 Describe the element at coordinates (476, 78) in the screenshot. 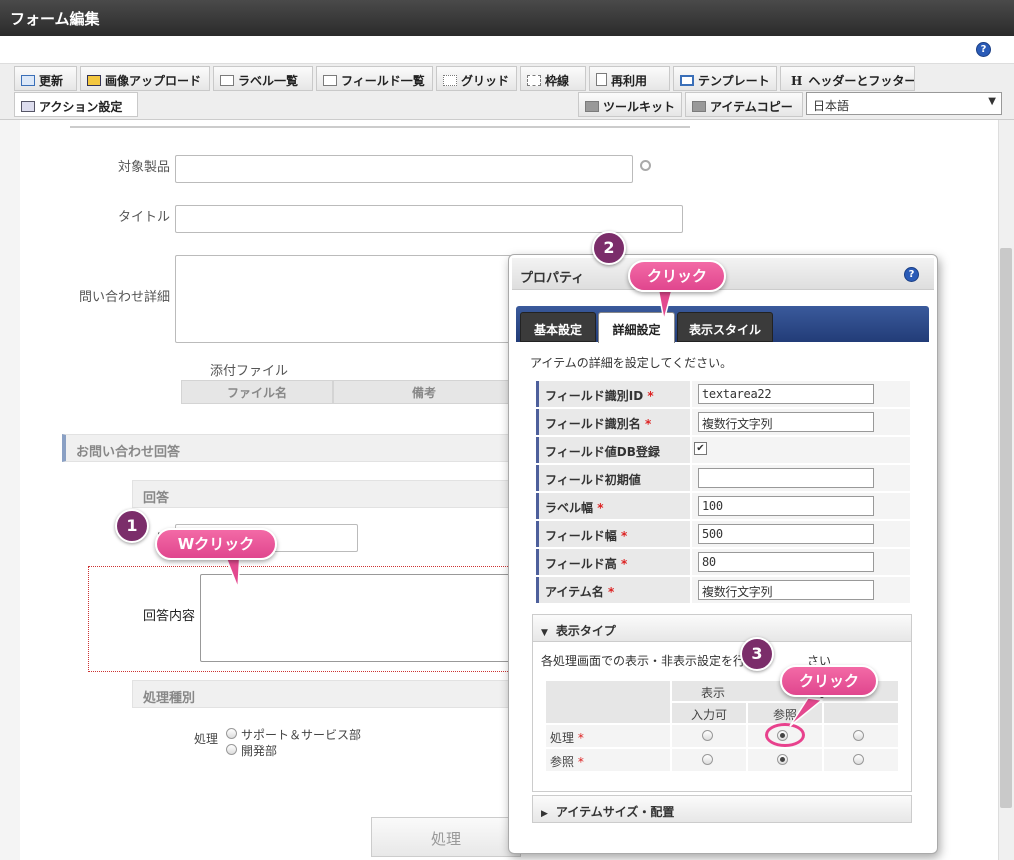

I see `grid-button: グリッド` at that location.